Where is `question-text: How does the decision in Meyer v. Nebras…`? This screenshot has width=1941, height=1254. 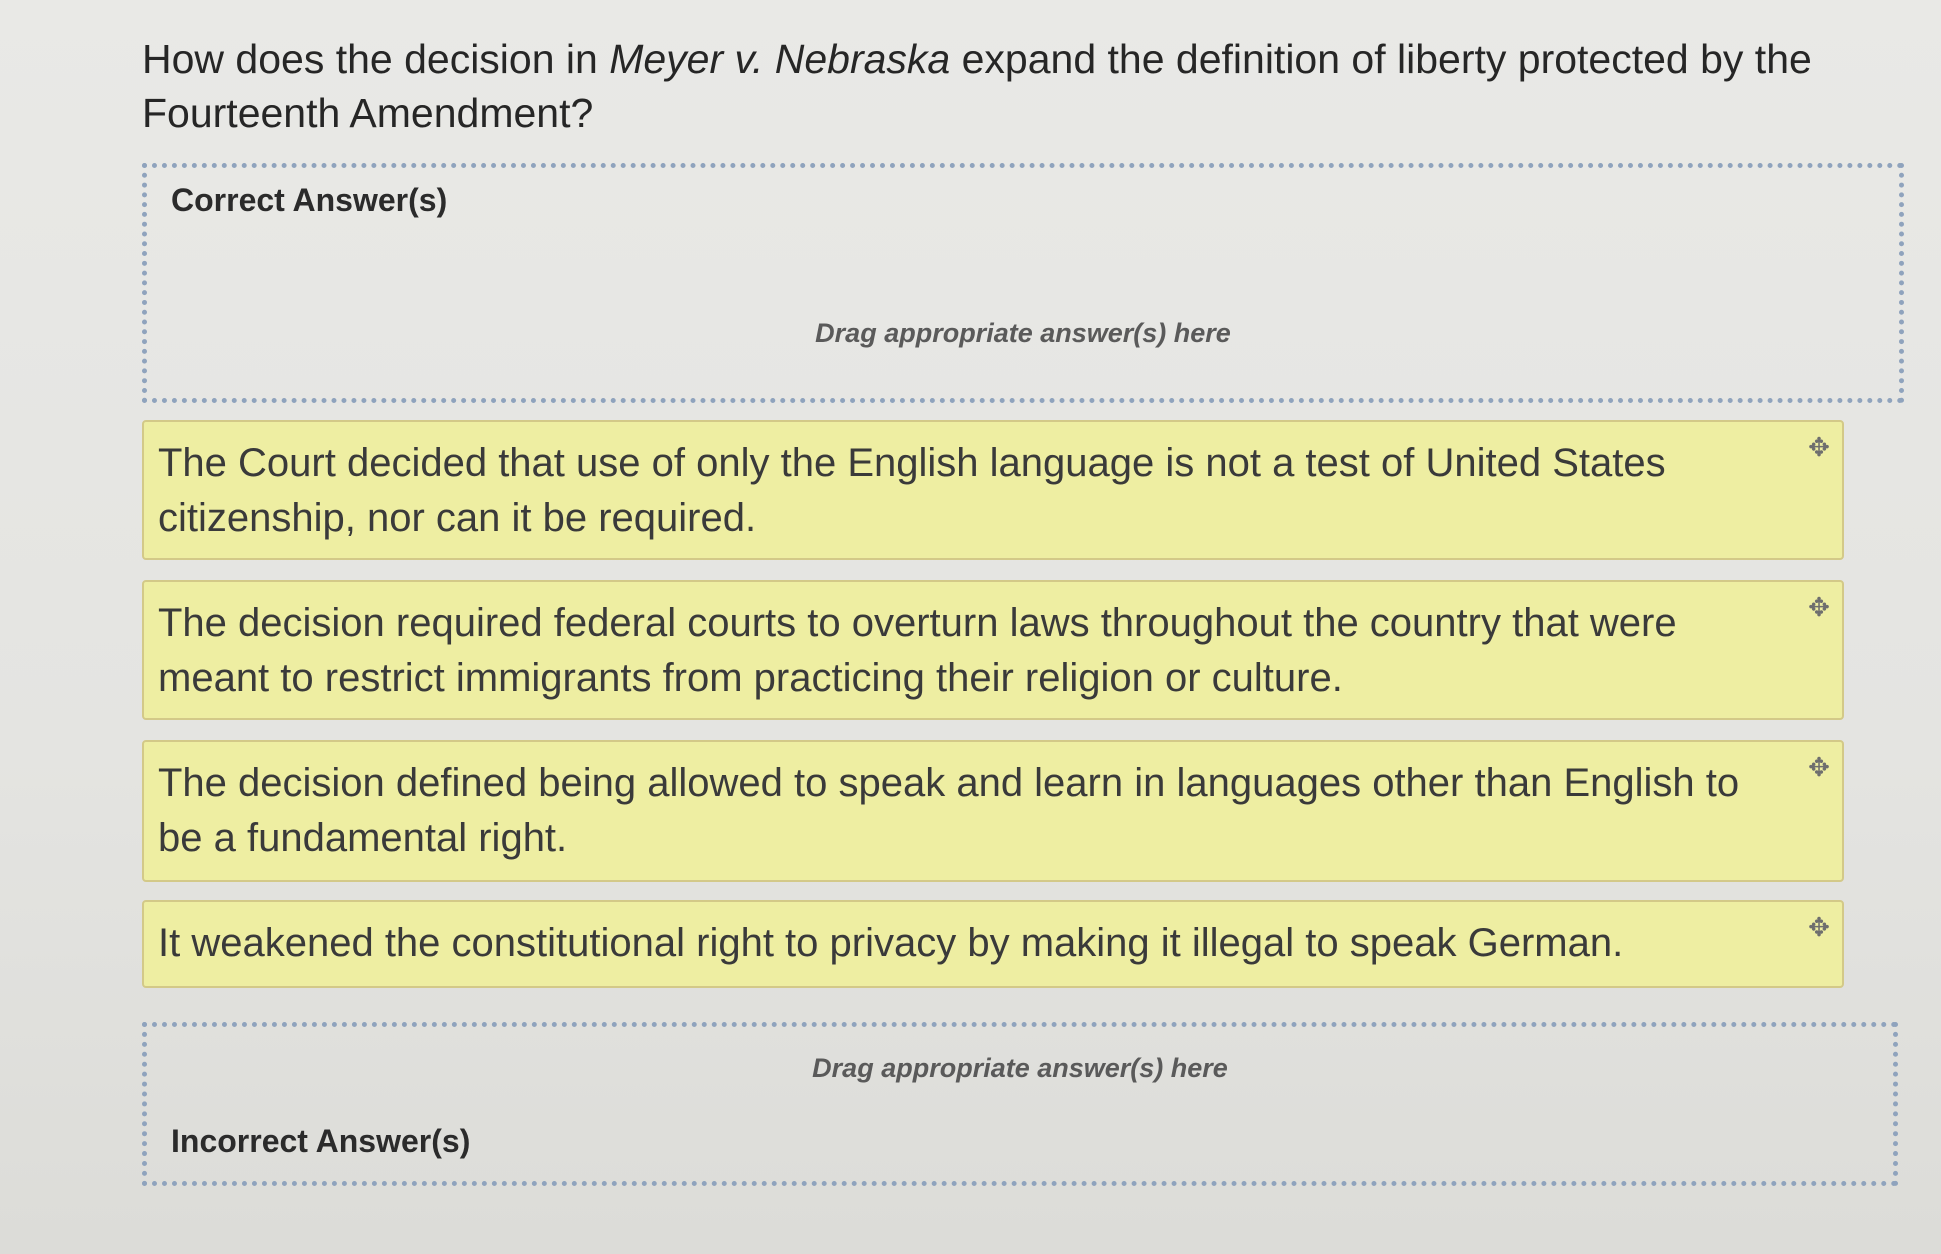 question-text: How does the decision in Meyer v. Nebras… is located at coordinates (992, 86).